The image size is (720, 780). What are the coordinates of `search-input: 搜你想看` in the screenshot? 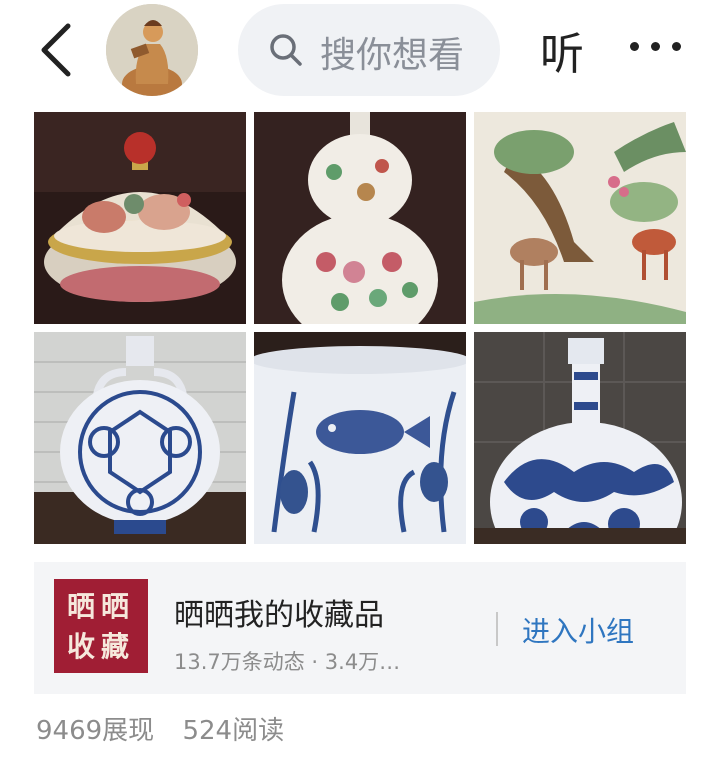 It's located at (369, 50).